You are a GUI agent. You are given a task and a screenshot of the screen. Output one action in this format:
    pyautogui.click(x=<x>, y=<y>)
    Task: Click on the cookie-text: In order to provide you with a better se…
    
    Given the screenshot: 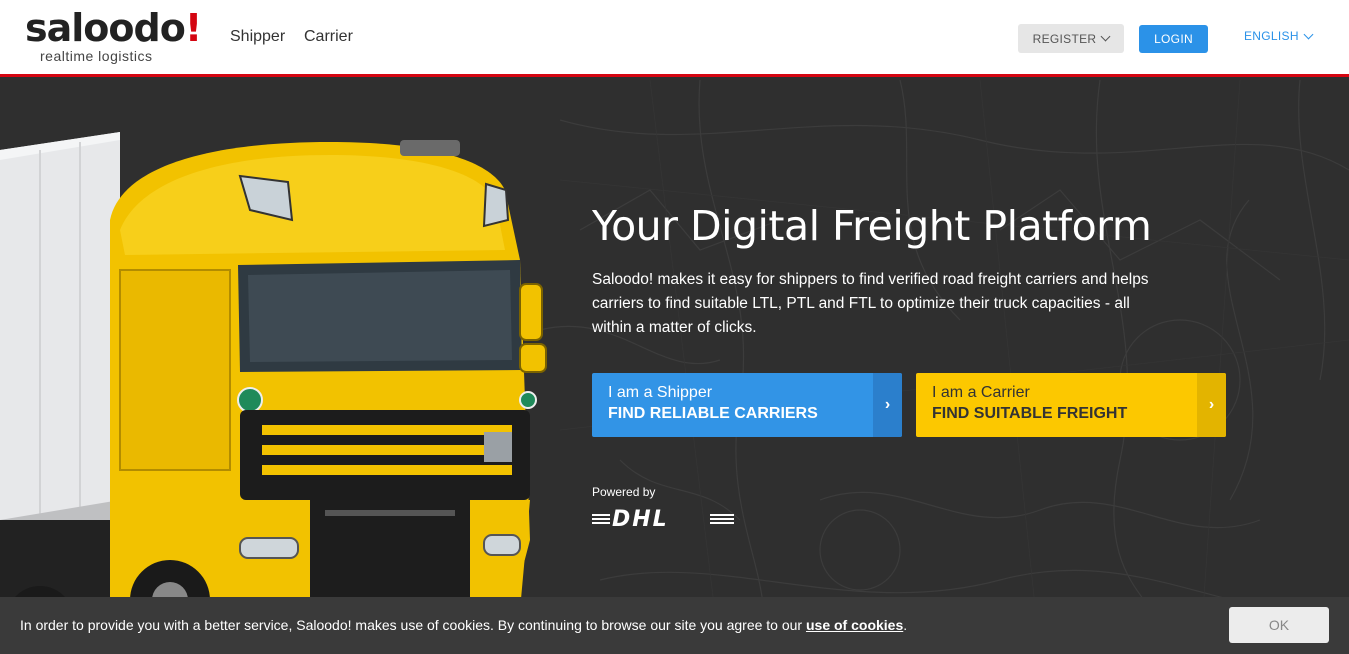 What is the action you would take?
    pyautogui.click(x=464, y=625)
    